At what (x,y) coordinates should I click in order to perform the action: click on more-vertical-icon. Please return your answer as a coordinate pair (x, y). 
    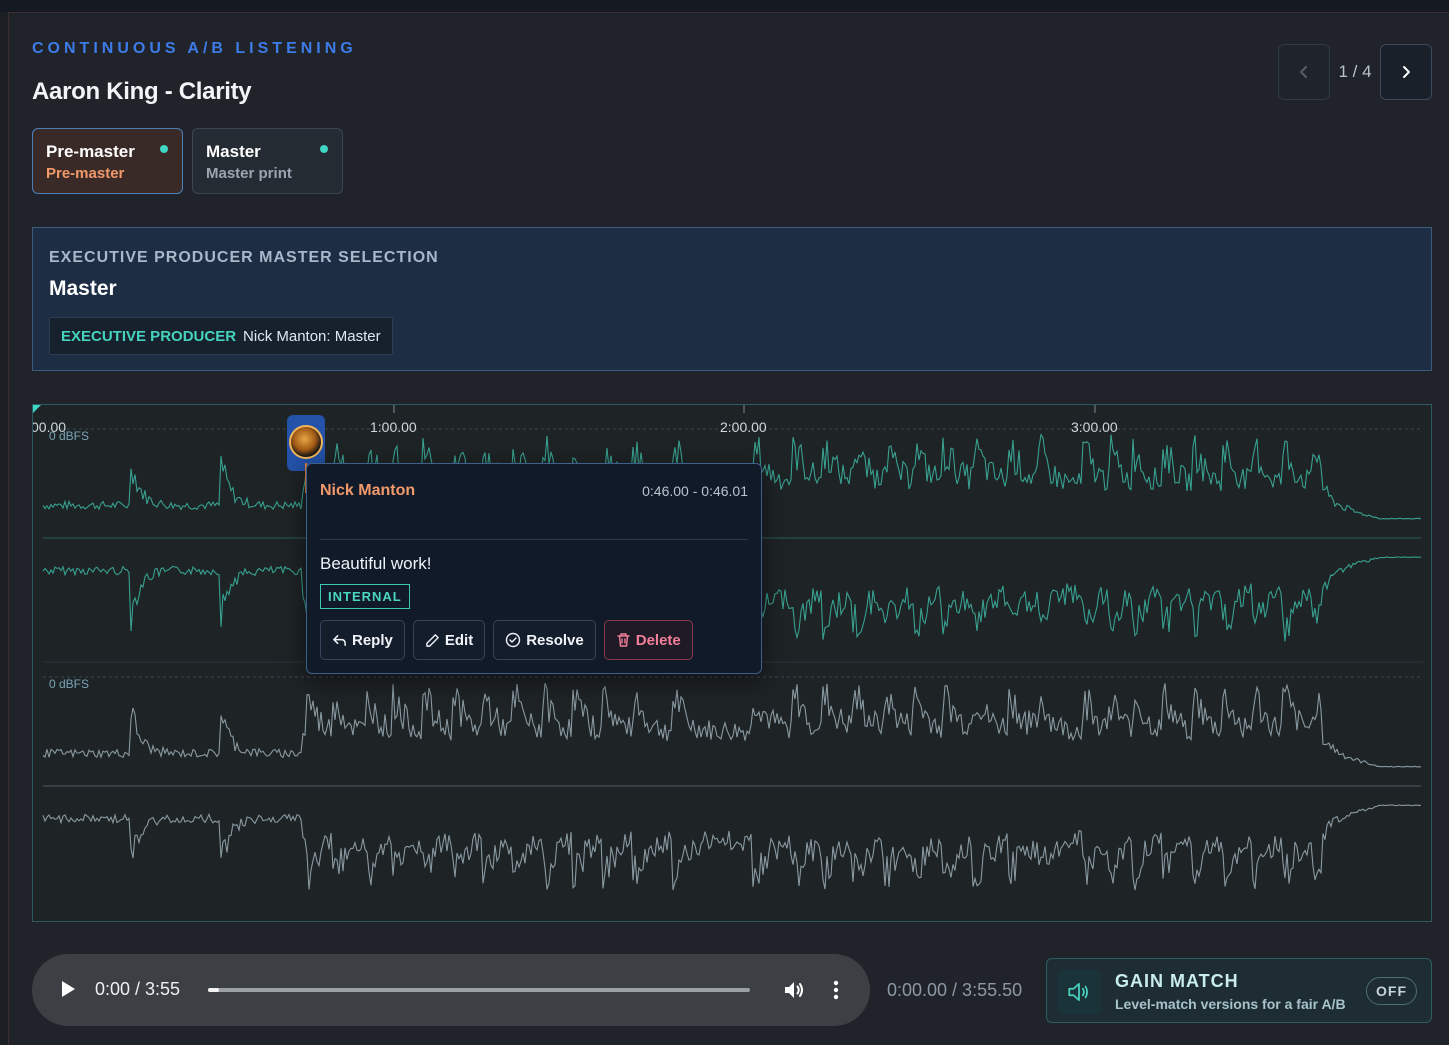
    Looking at the image, I should click on (836, 990).